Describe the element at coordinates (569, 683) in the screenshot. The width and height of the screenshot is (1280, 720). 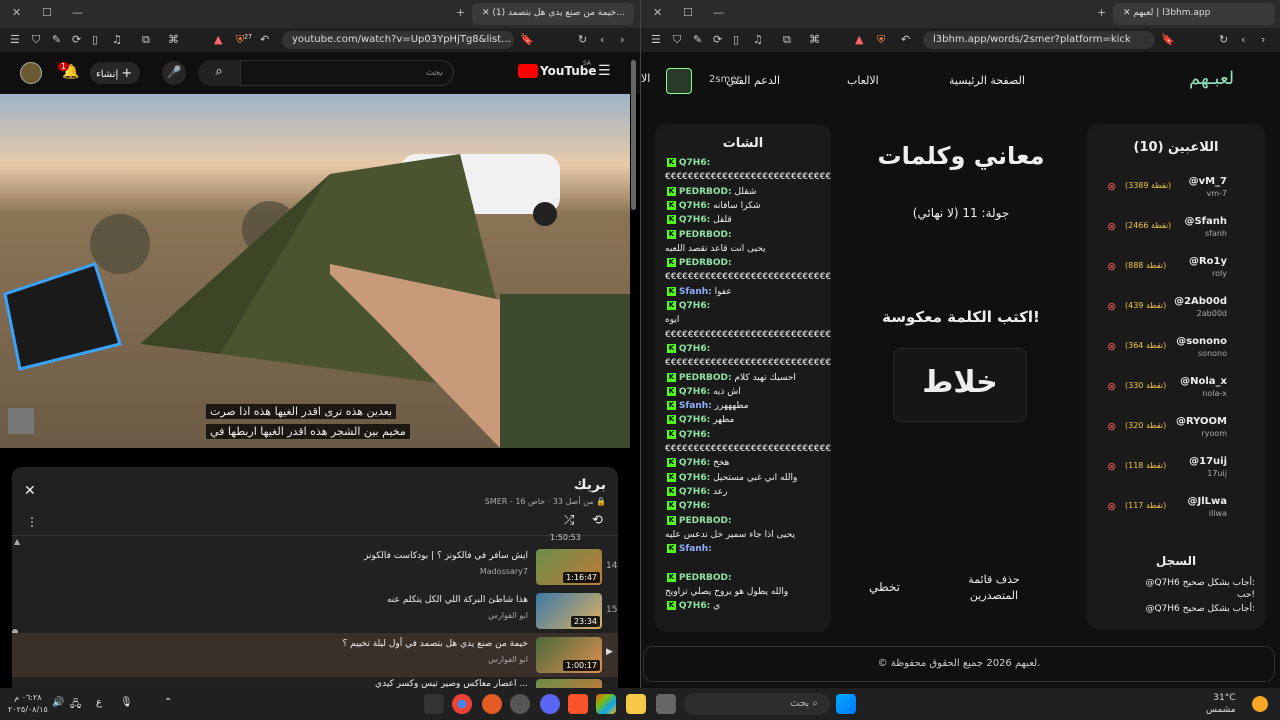
I see `video-thumbnail` at that location.